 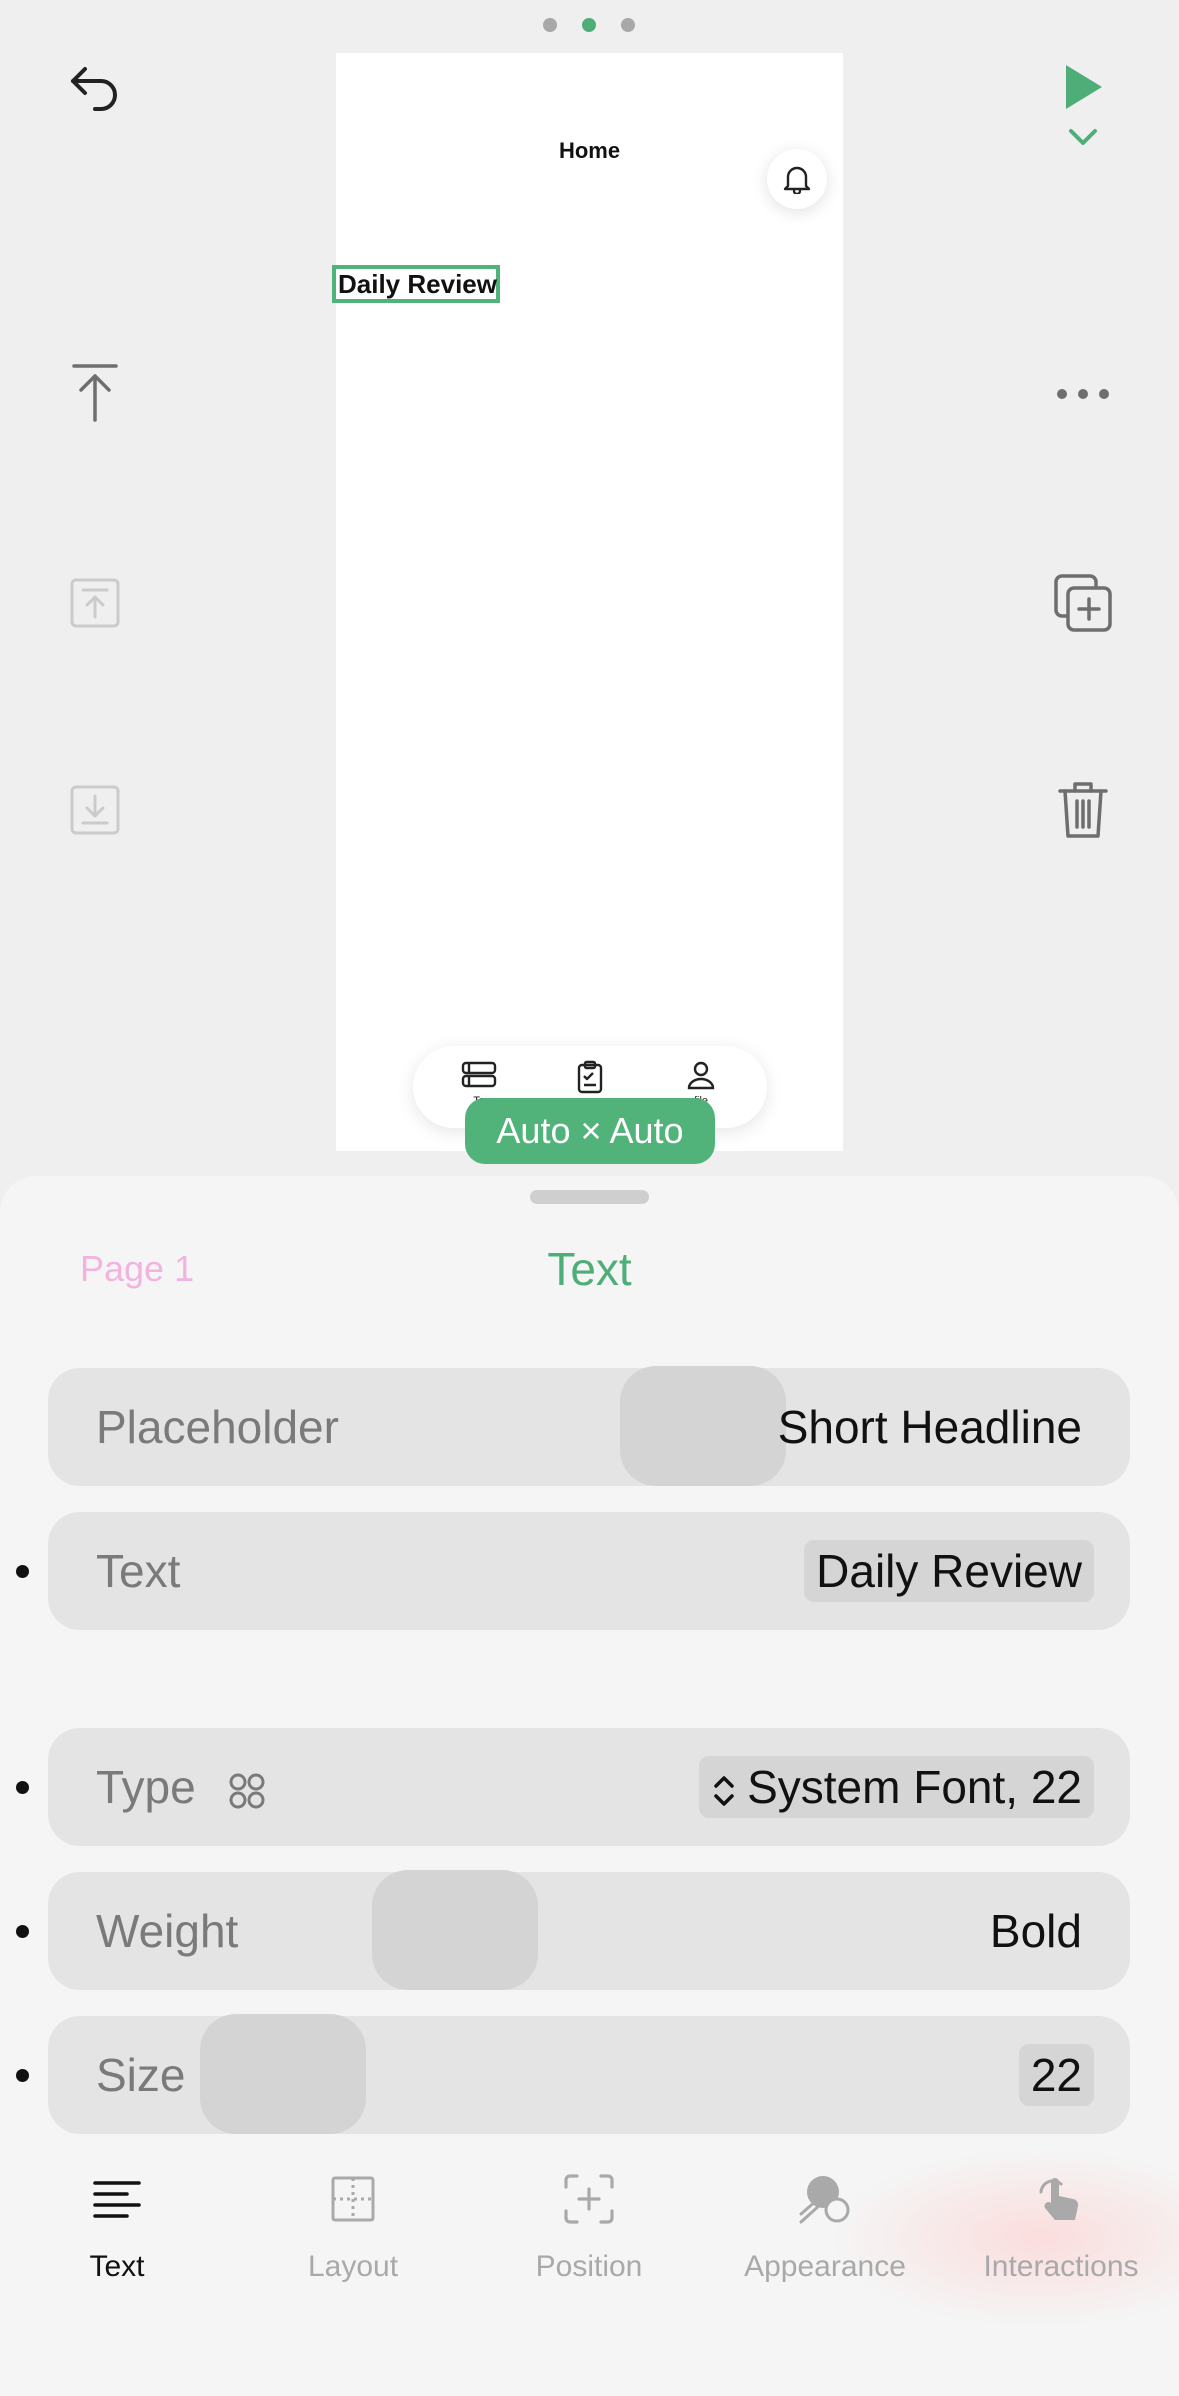 I want to click on nav-title: Home, so click(x=589, y=150).